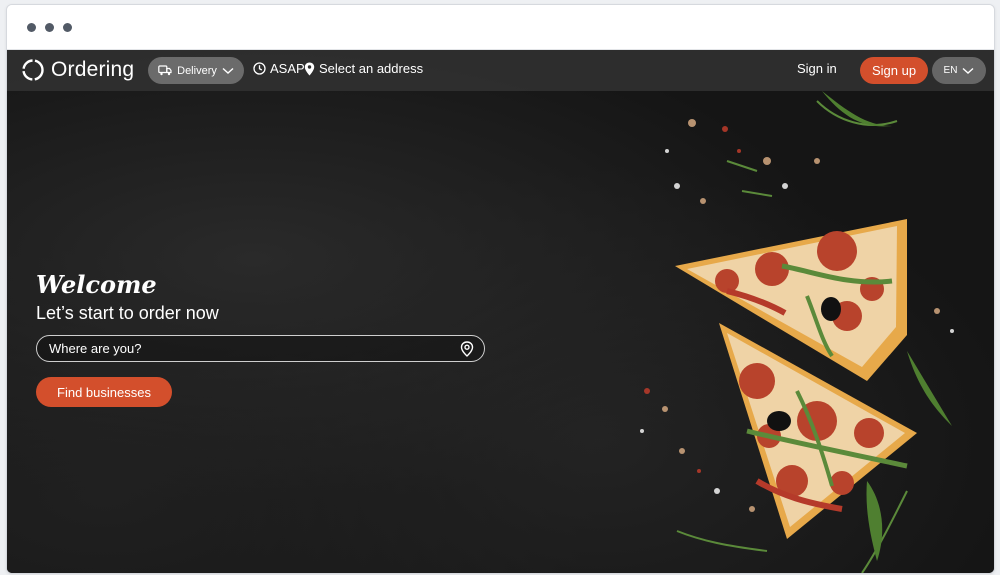 The height and width of the screenshot is (575, 1000). What do you see at coordinates (371, 68) in the screenshot?
I see `address-label: Select an address` at bounding box center [371, 68].